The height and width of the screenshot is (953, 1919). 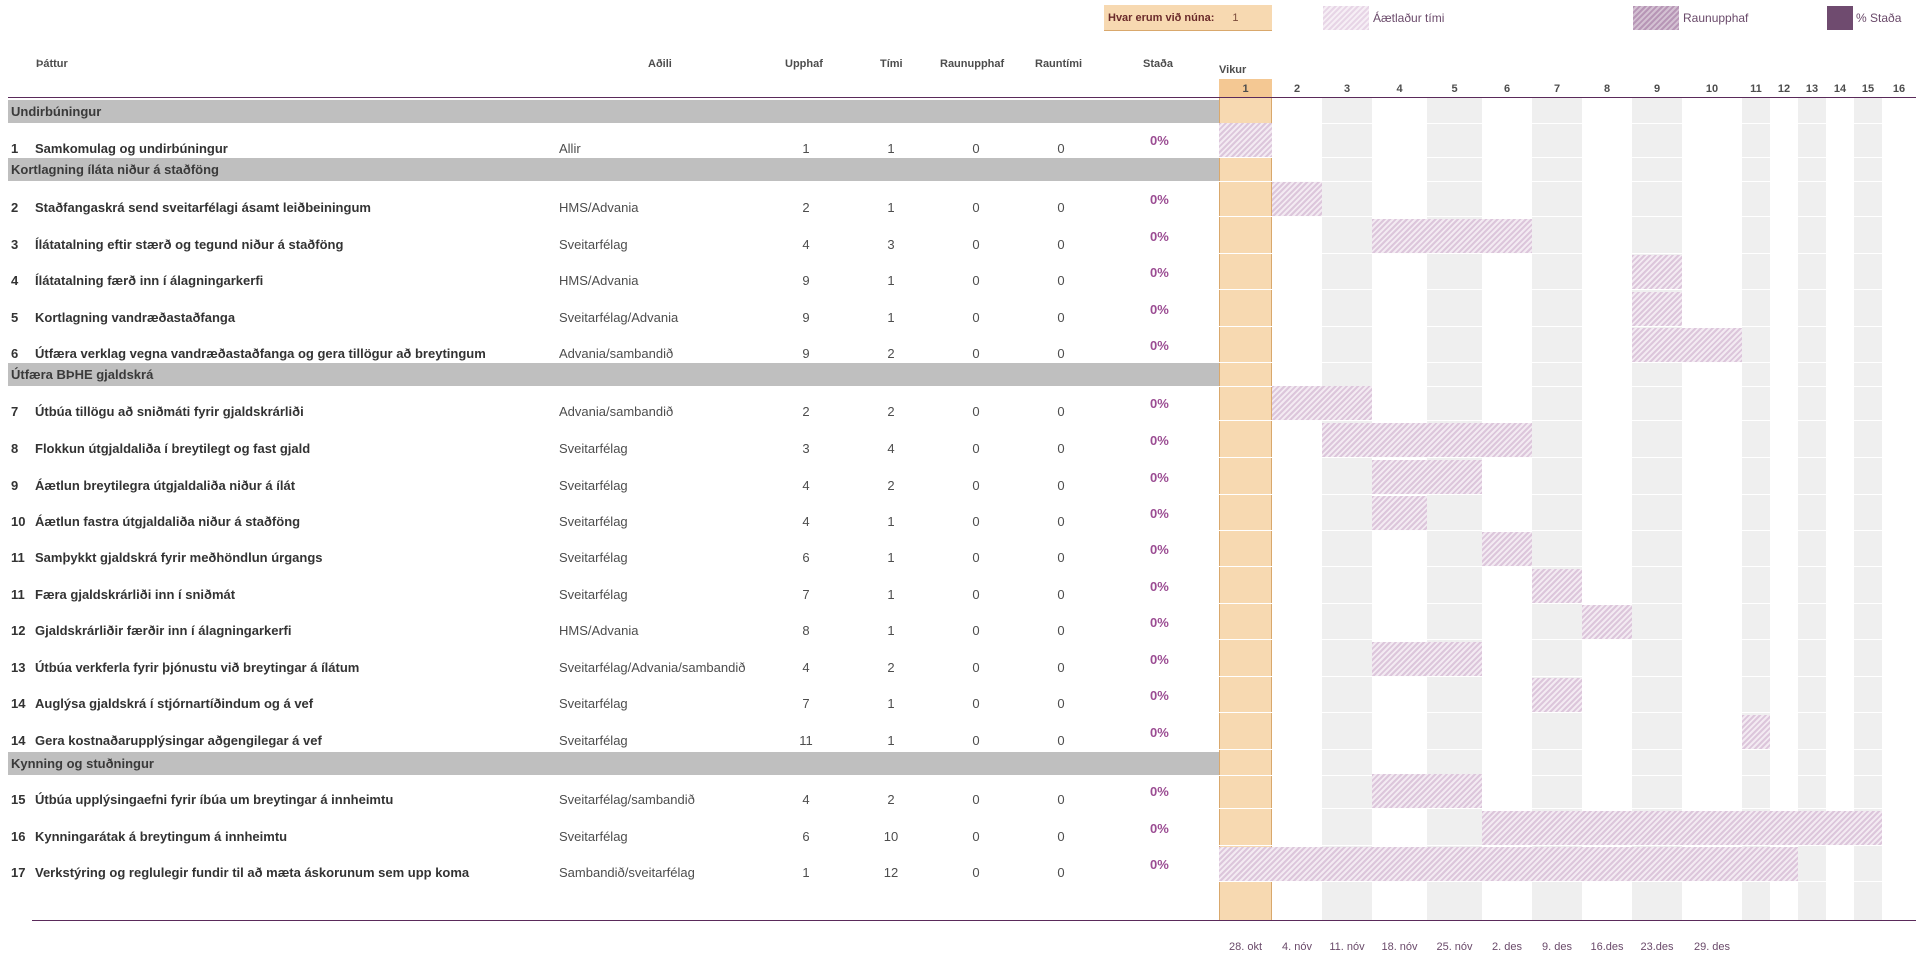 I want to click on task-start: 8, so click(x=806, y=630).